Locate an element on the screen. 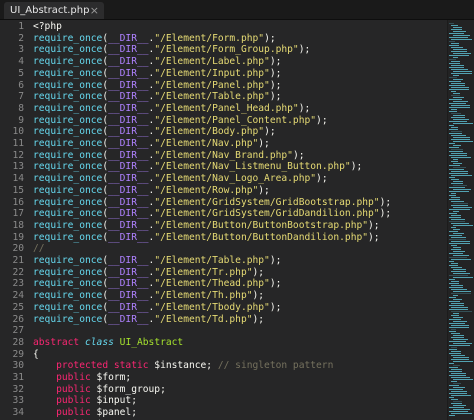 This screenshot has width=474, height=420. line-number: 7 is located at coordinates (21, 97).